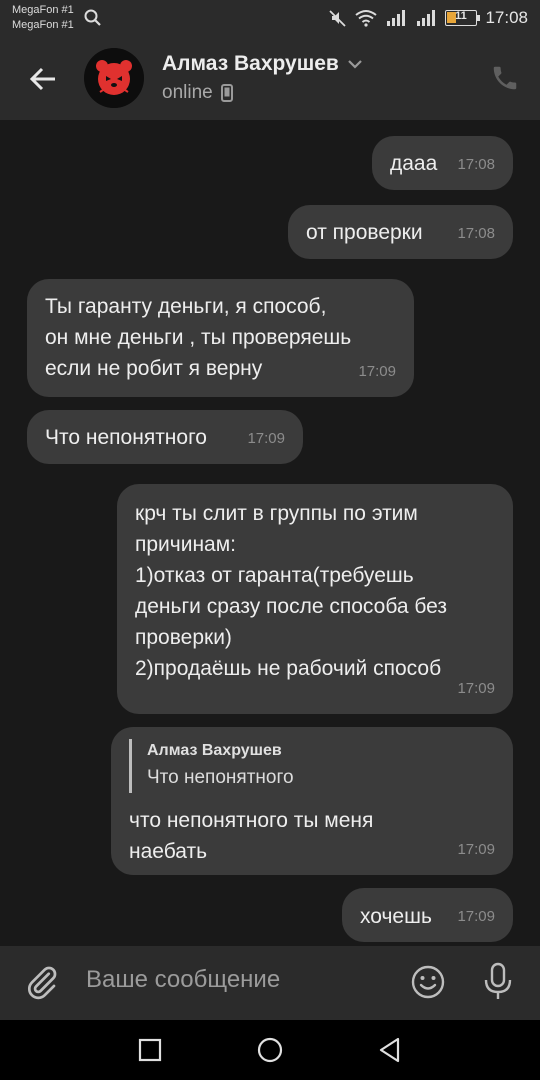  What do you see at coordinates (43, 18) in the screenshot?
I see `carrier-labels: MegaFon #1 MegaFon #1` at bounding box center [43, 18].